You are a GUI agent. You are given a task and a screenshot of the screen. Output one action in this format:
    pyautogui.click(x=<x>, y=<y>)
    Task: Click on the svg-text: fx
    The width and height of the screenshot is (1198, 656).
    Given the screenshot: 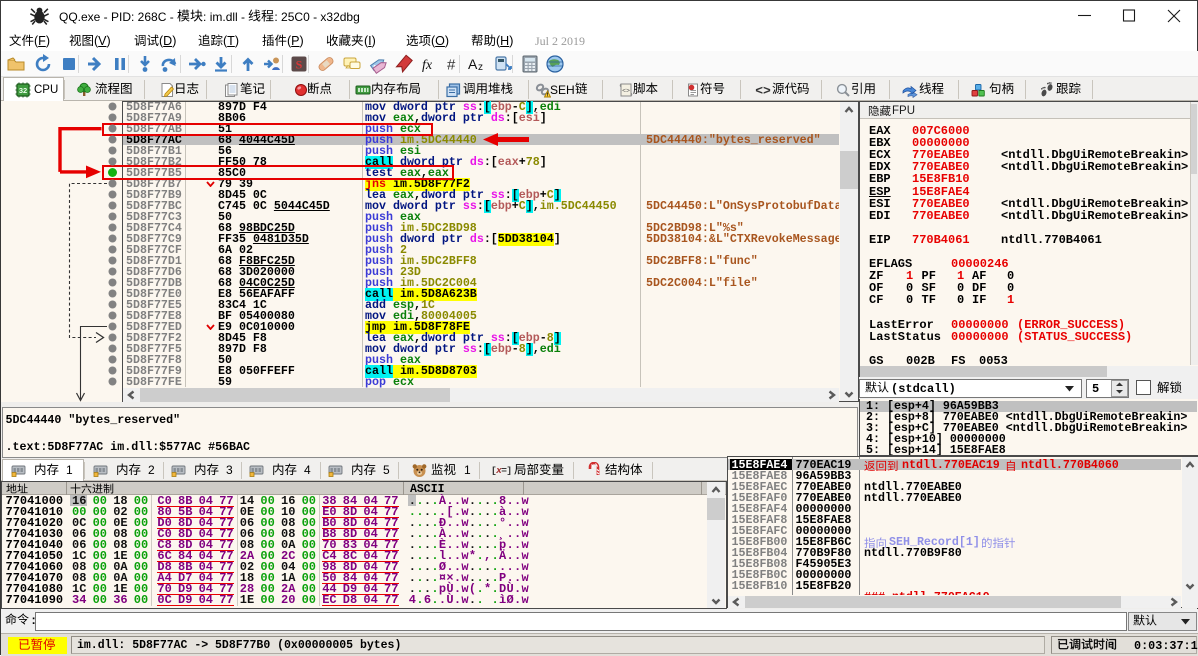 What is the action you would take?
    pyautogui.click(x=427, y=65)
    